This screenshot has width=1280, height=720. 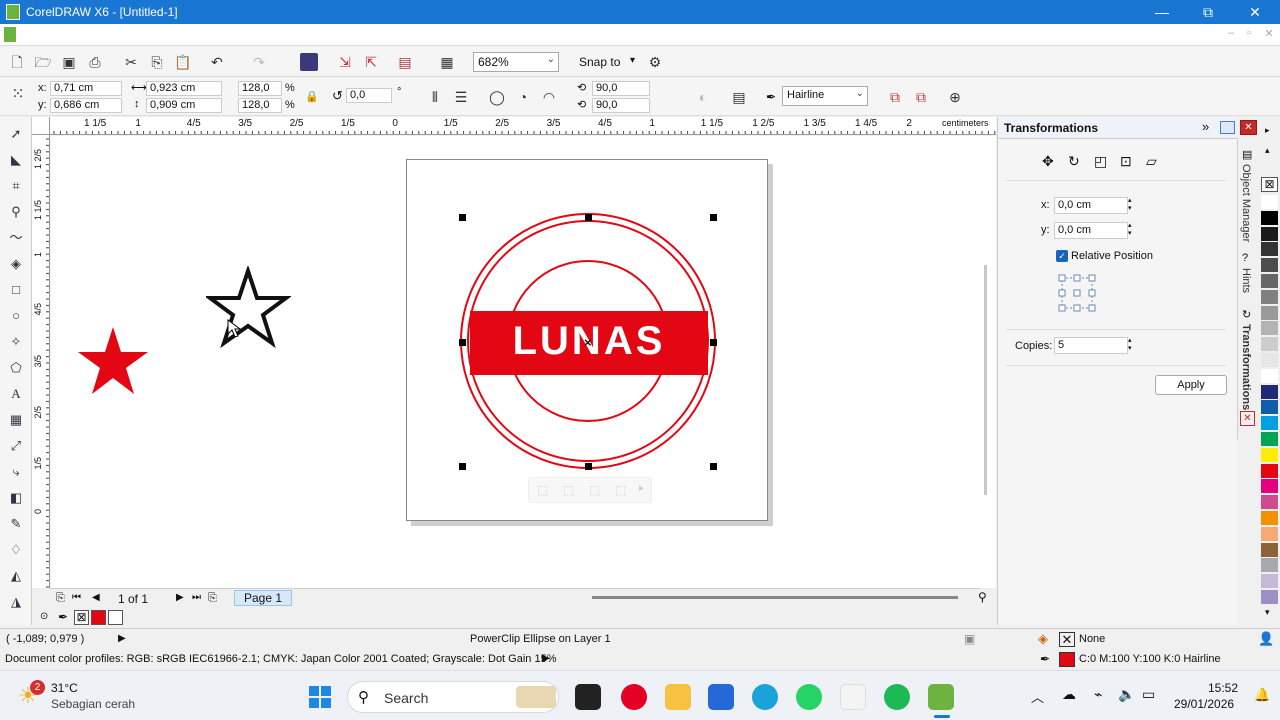 What do you see at coordinates (131, 62) in the screenshot?
I see `cut-icon: ✂` at bounding box center [131, 62].